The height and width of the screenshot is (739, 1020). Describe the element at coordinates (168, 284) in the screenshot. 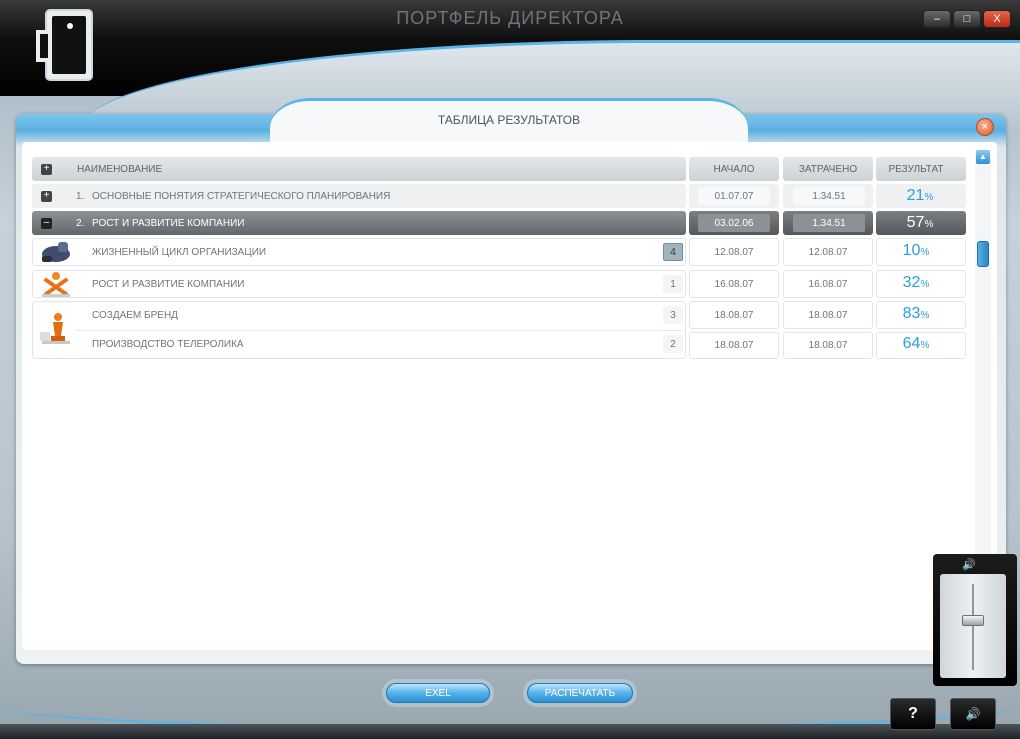

I see `subrow-name: РОСТ И РАЗВИТИЕ КОМПАНИИ` at that location.